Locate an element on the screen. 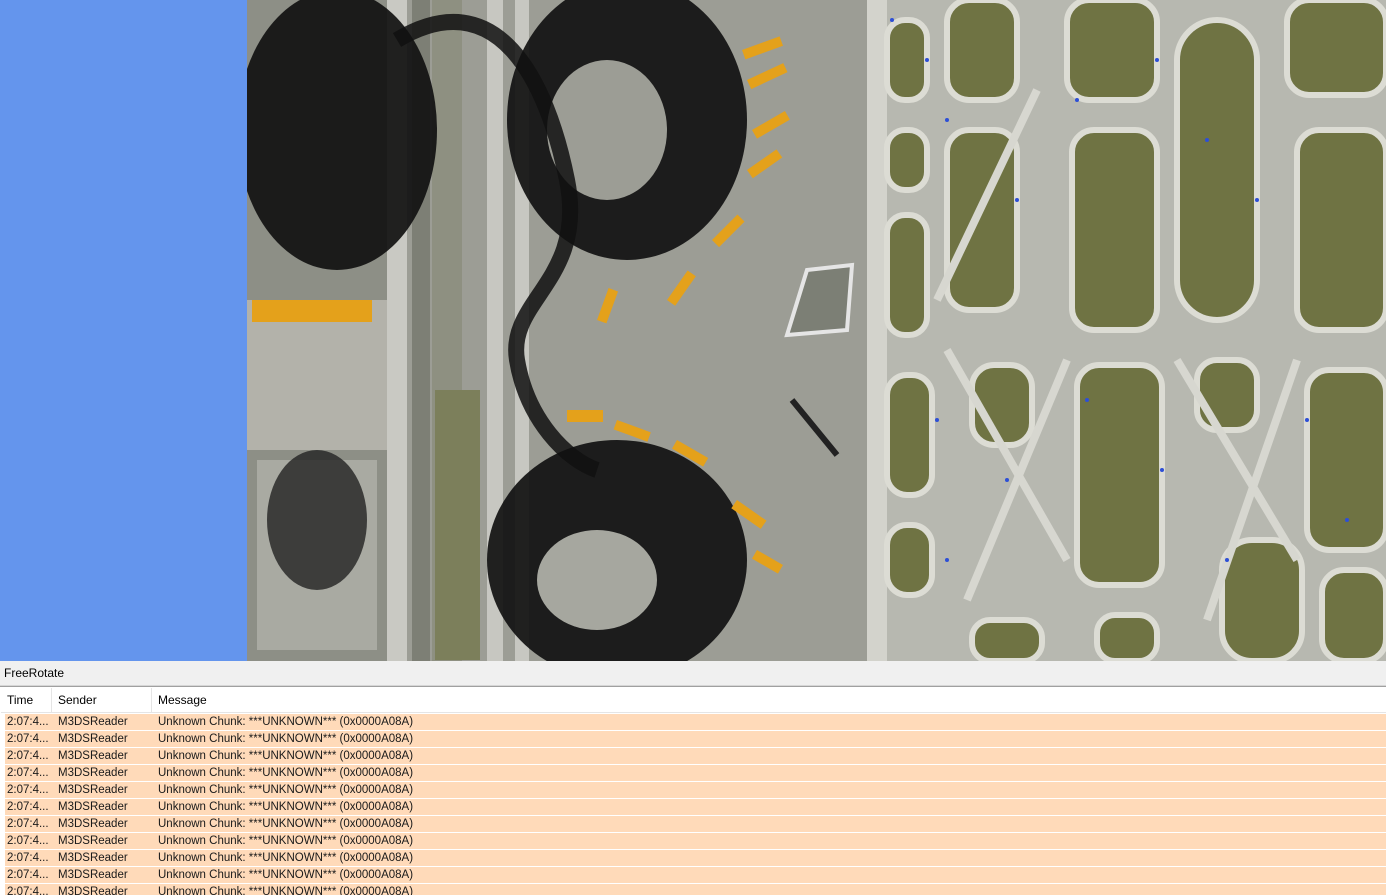 Image resolution: width=1386 pixels, height=895 pixels. mode-label: FreeRotate is located at coordinates (34, 673).